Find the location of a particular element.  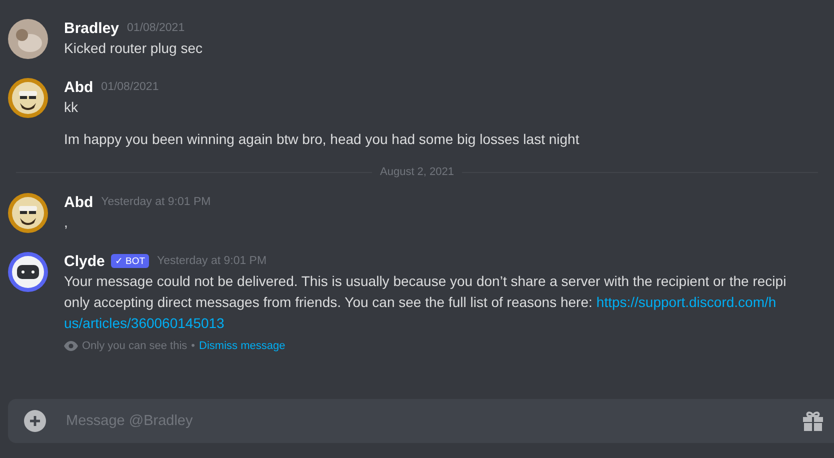

link: us/articles/360060145013 is located at coordinates (144, 323).